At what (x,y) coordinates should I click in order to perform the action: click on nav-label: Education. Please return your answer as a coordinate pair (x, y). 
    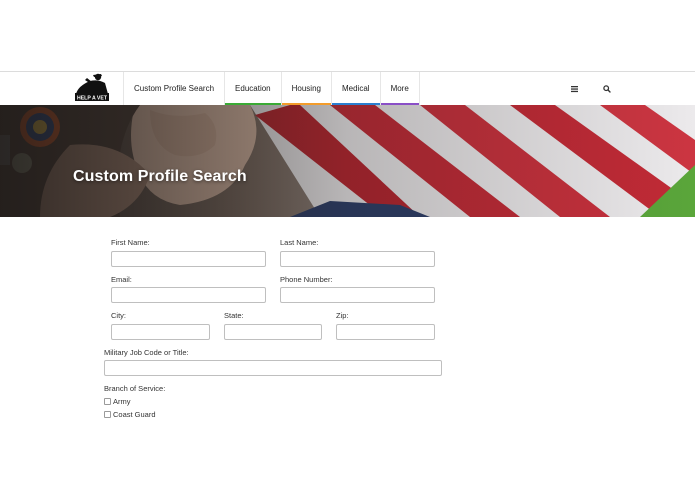
    Looking at the image, I should click on (253, 88).